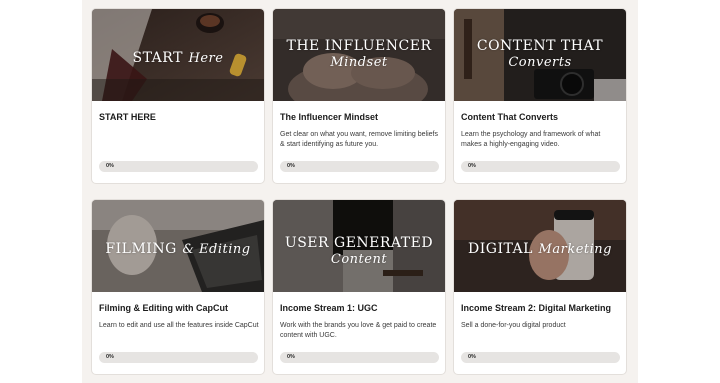 This screenshot has width=720, height=383. I want to click on thumbnail-title: START, so click(157, 58).